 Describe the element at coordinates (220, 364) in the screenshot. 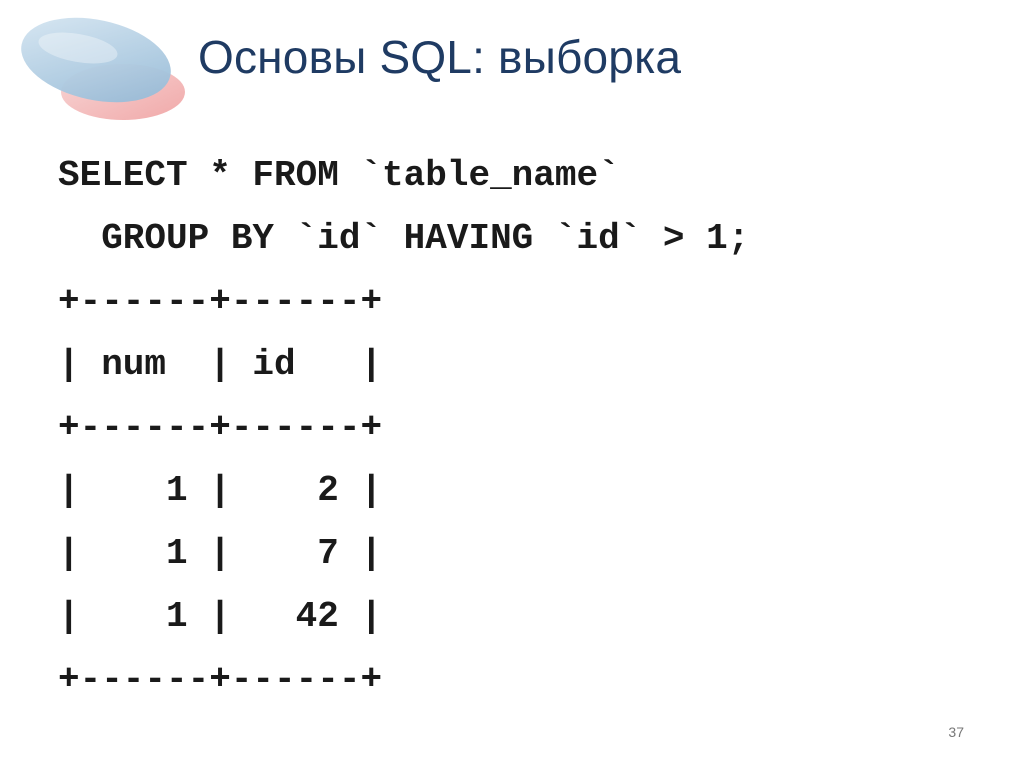

I see `result-table-header: | num | id |` at that location.